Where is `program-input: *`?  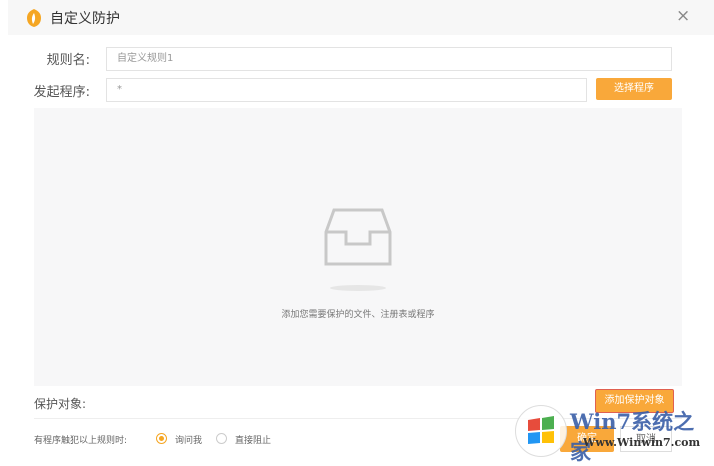
program-input: * is located at coordinates (346, 90).